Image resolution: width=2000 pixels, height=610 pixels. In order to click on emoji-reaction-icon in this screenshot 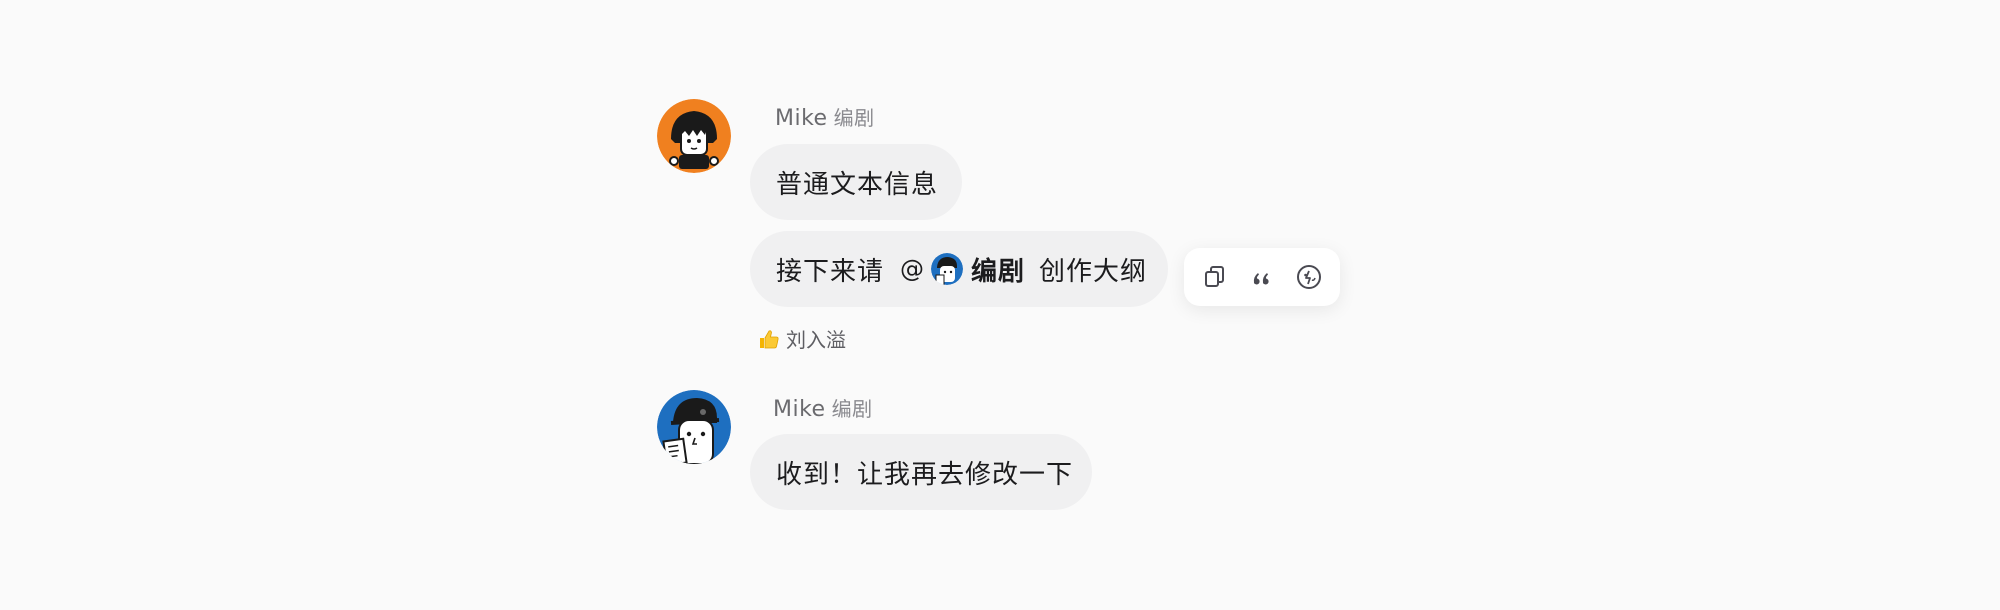, I will do `click(1309, 277)`.